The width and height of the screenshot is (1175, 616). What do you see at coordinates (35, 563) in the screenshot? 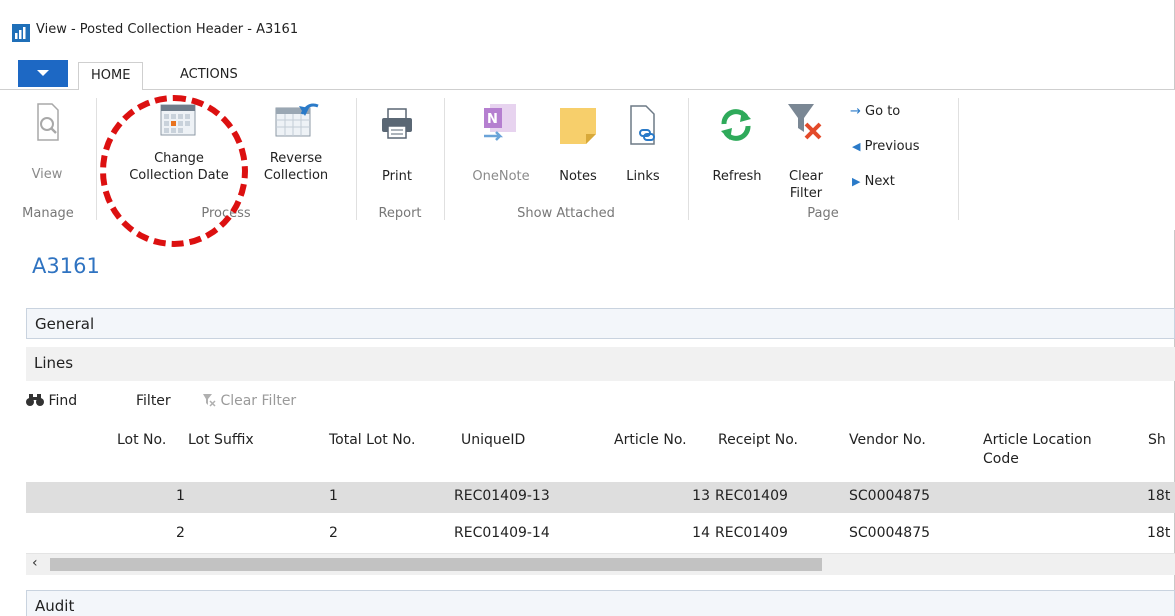
I see `scroll-left-icon: ‹` at bounding box center [35, 563].